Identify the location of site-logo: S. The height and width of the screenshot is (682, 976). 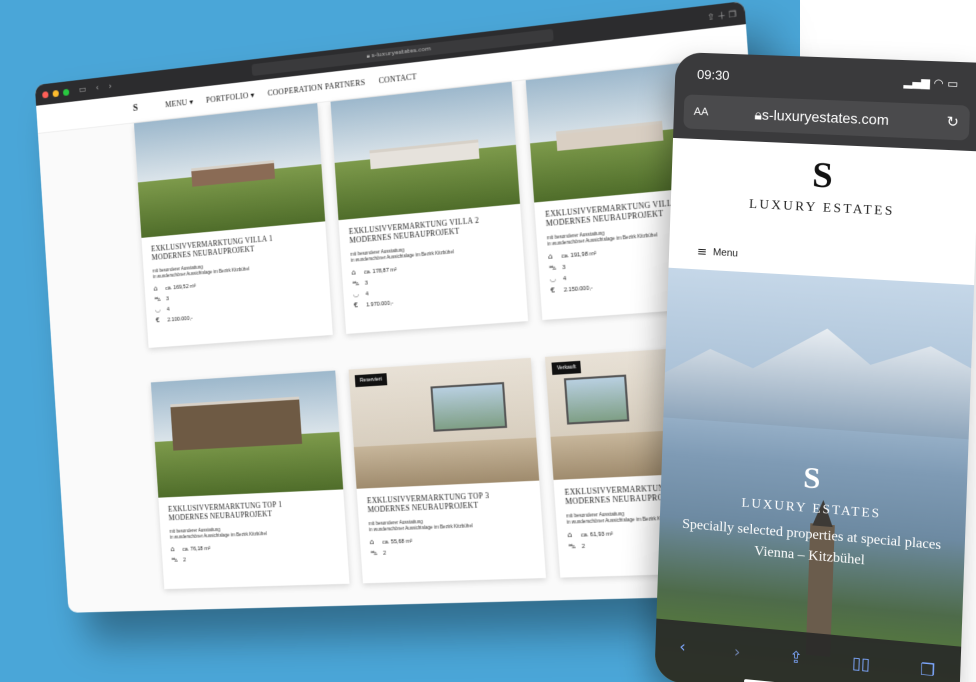
(136, 108).